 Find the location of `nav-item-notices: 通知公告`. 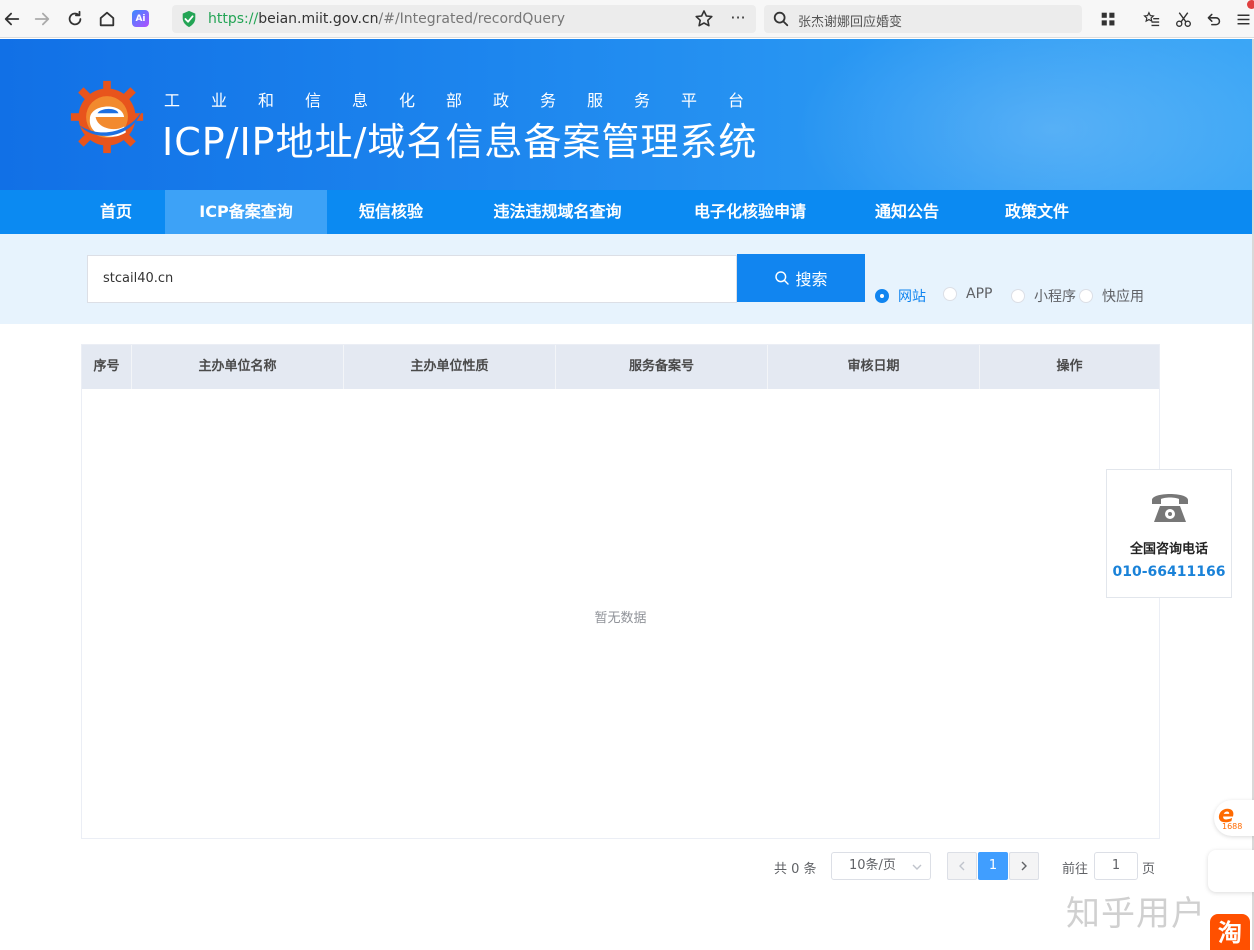

nav-item-notices: 通知公告 is located at coordinates (907, 212).